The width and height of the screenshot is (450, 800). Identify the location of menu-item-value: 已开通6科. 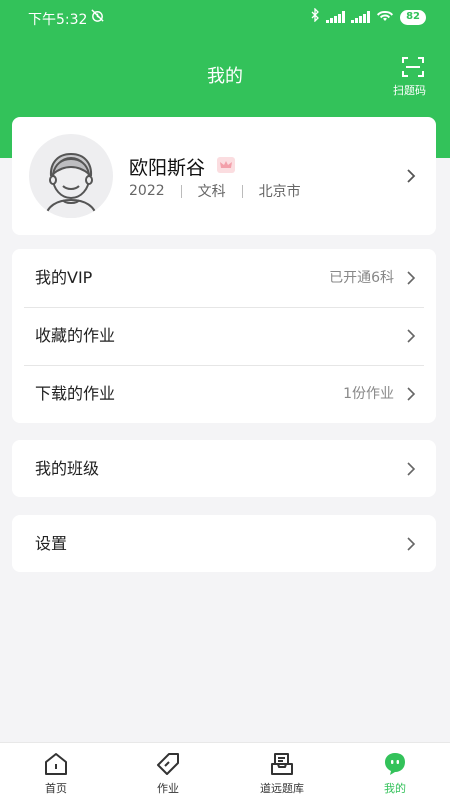
(361, 278).